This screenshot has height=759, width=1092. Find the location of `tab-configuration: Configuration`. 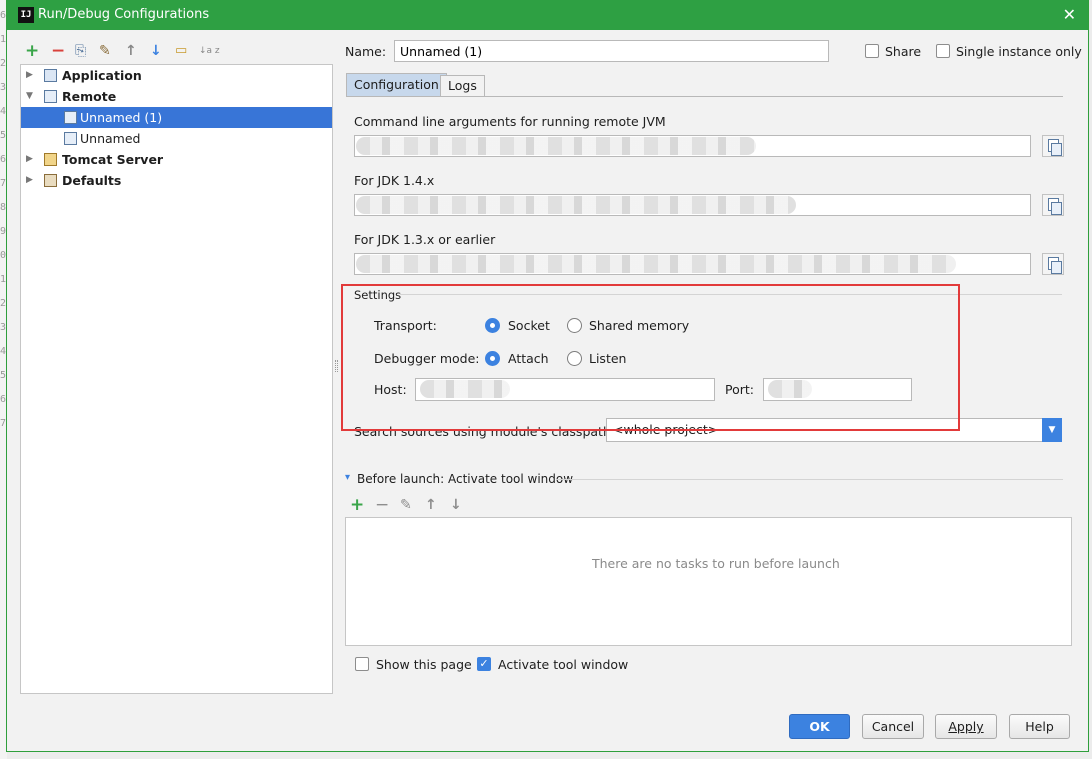

tab-configuration: Configuration is located at coordinates (396, 84).